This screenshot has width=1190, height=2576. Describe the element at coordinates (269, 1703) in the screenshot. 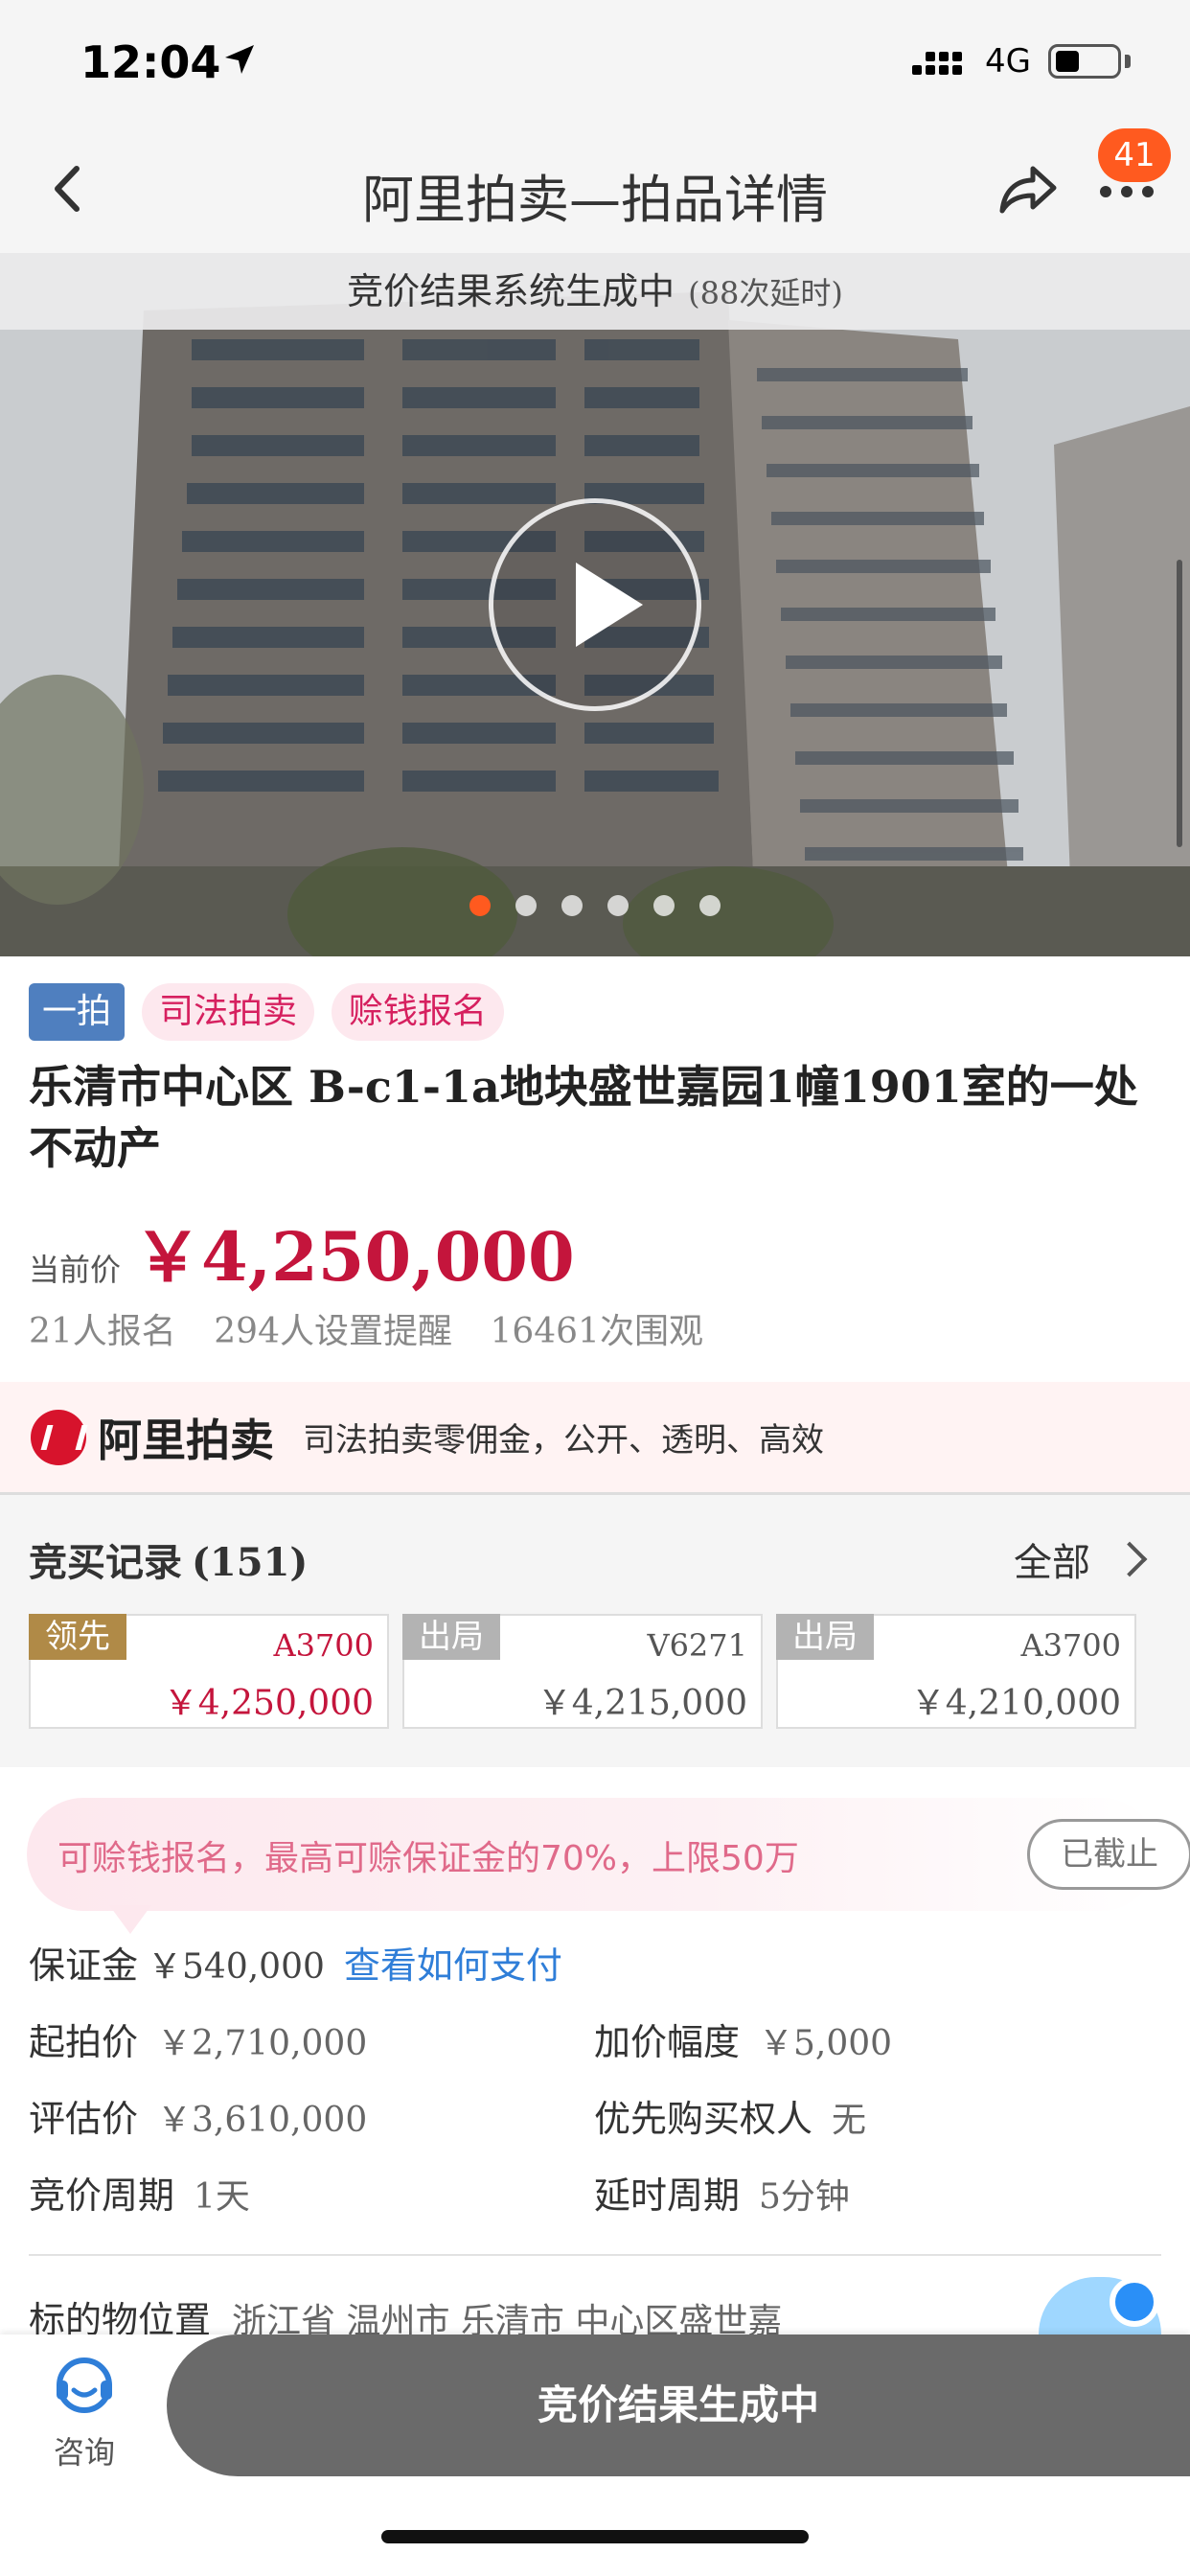

I see `bid-price: ￥4,250,000` at that location.